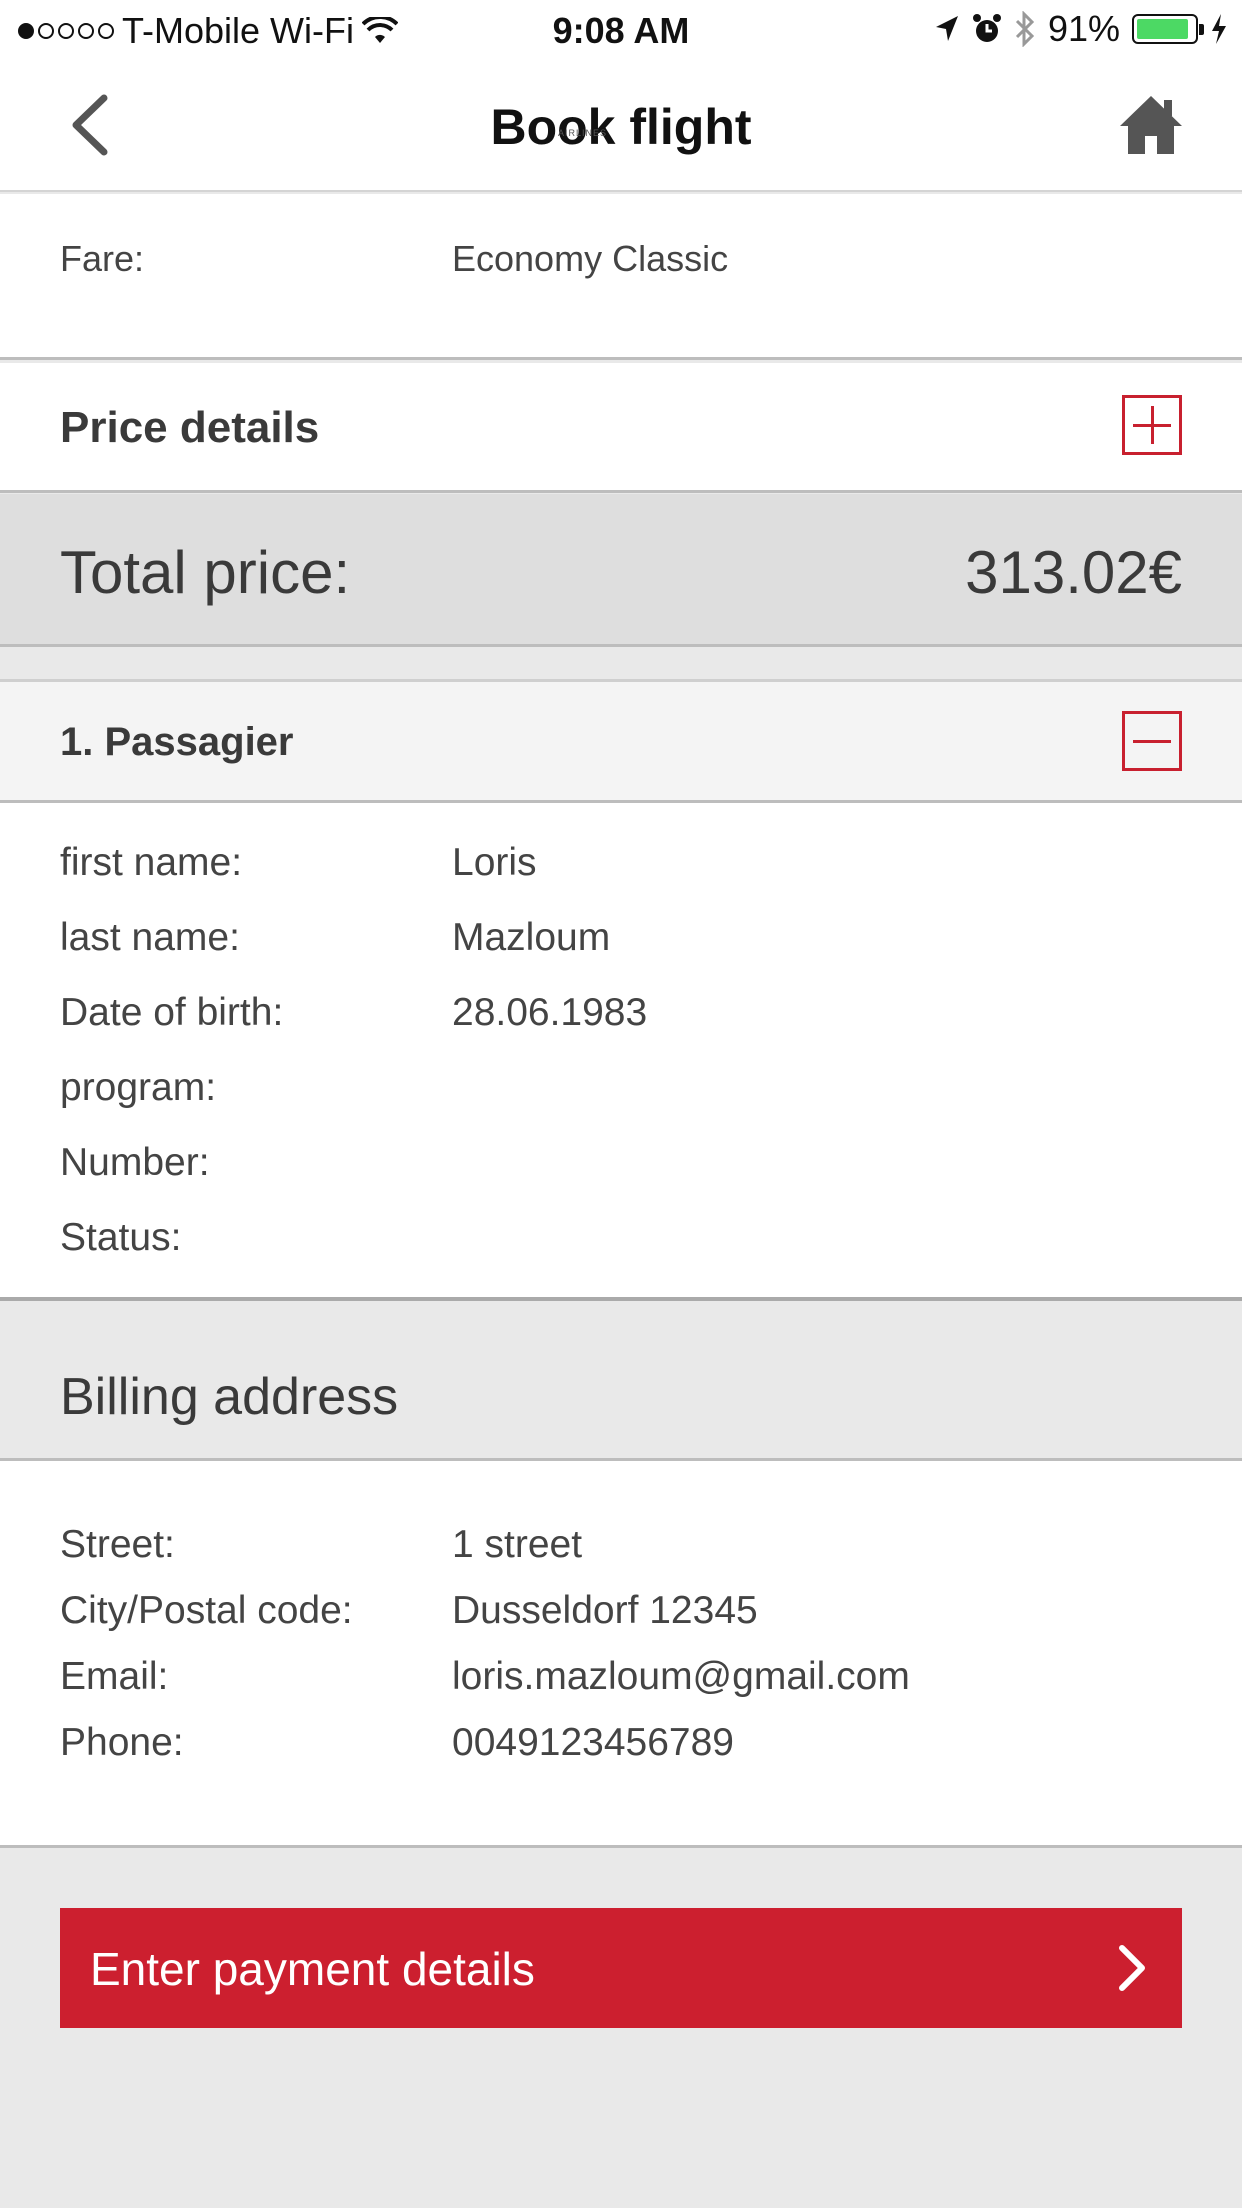 Image resolution: width=1242 pixels, height=2208 pixels. I want to click on fare-label: Fare:, so click(102, 258).